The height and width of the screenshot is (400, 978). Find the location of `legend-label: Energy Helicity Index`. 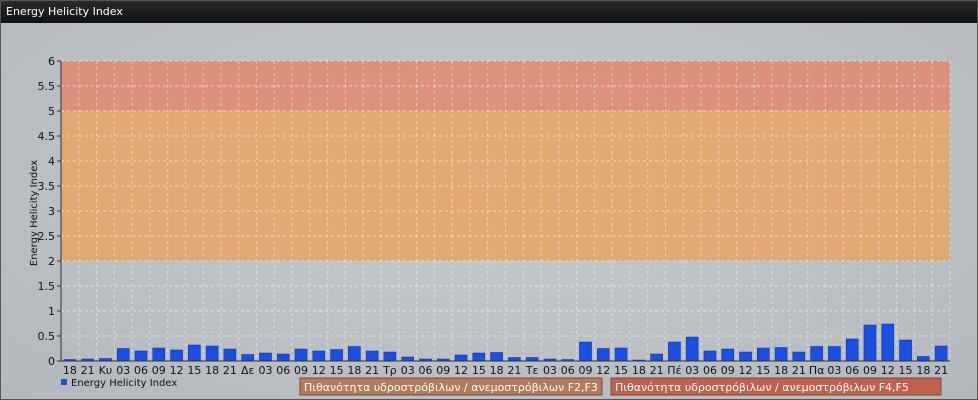

legend-label: Energy Helicity Index is located at coordinates (124, 383).